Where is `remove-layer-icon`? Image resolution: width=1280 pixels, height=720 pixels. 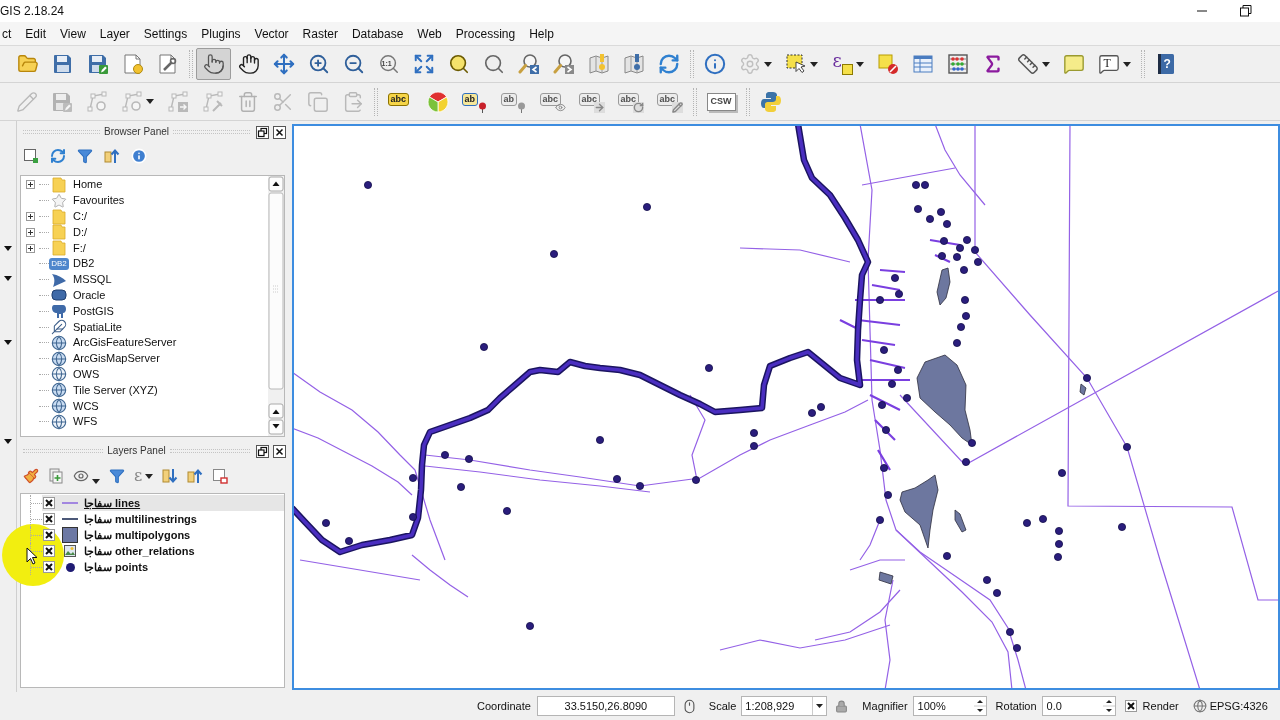 remove-layer-icon is located at coordinates (220, 476).